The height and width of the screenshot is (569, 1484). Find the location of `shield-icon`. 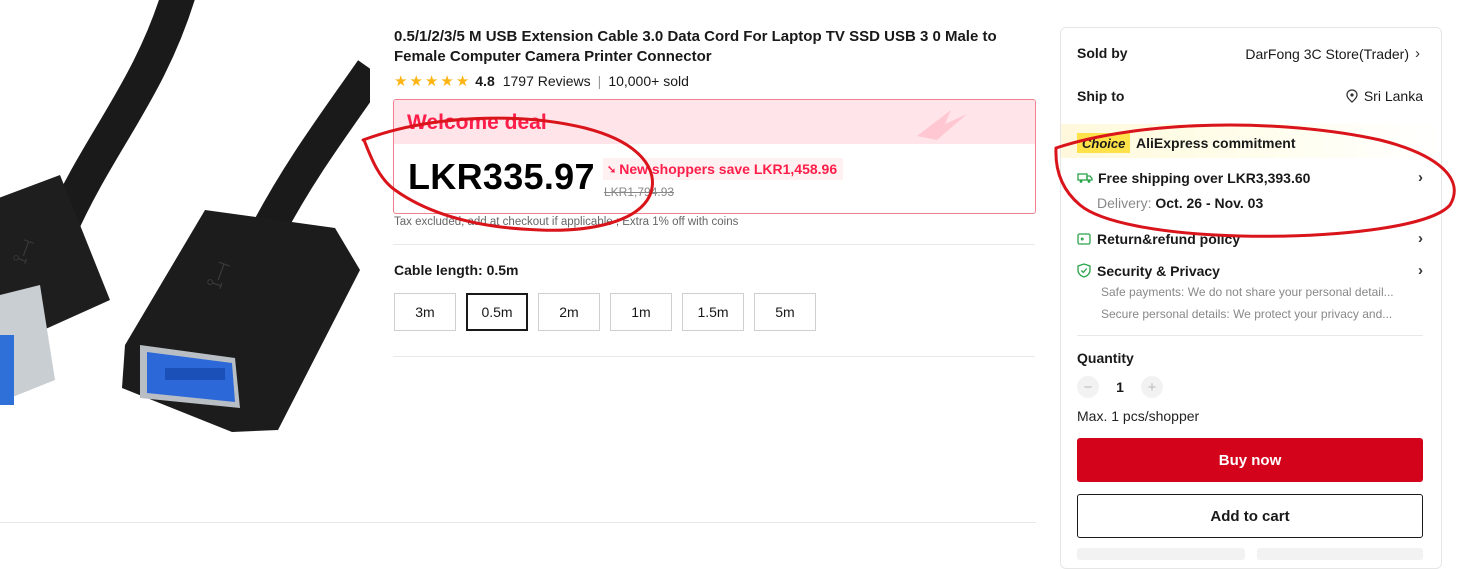

shield-icon is located at coordinates (1084, 270).